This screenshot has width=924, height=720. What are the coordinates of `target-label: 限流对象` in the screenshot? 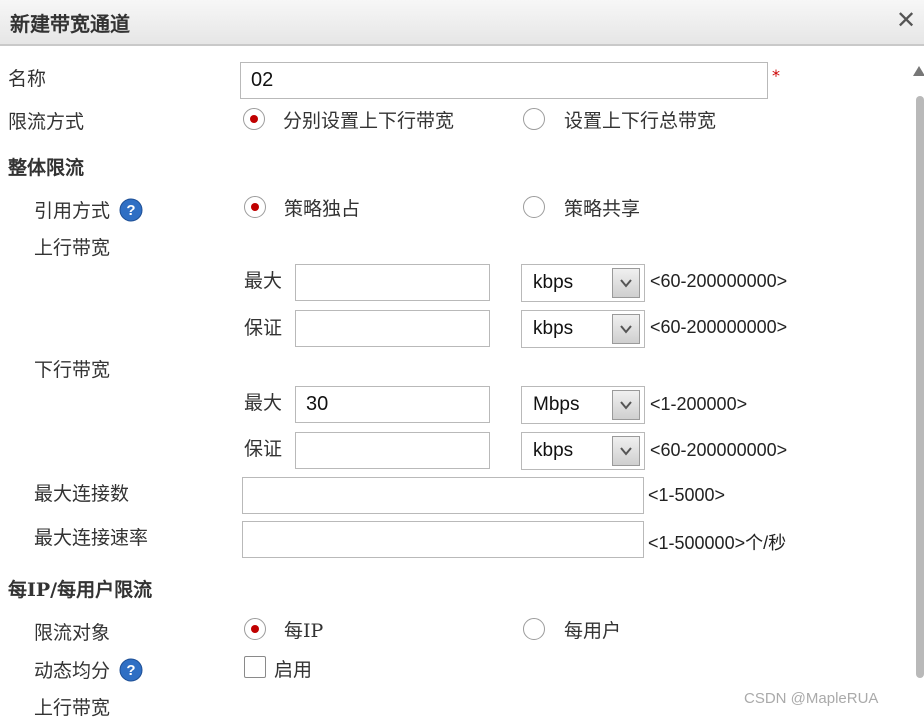 It's located at (72, 633).